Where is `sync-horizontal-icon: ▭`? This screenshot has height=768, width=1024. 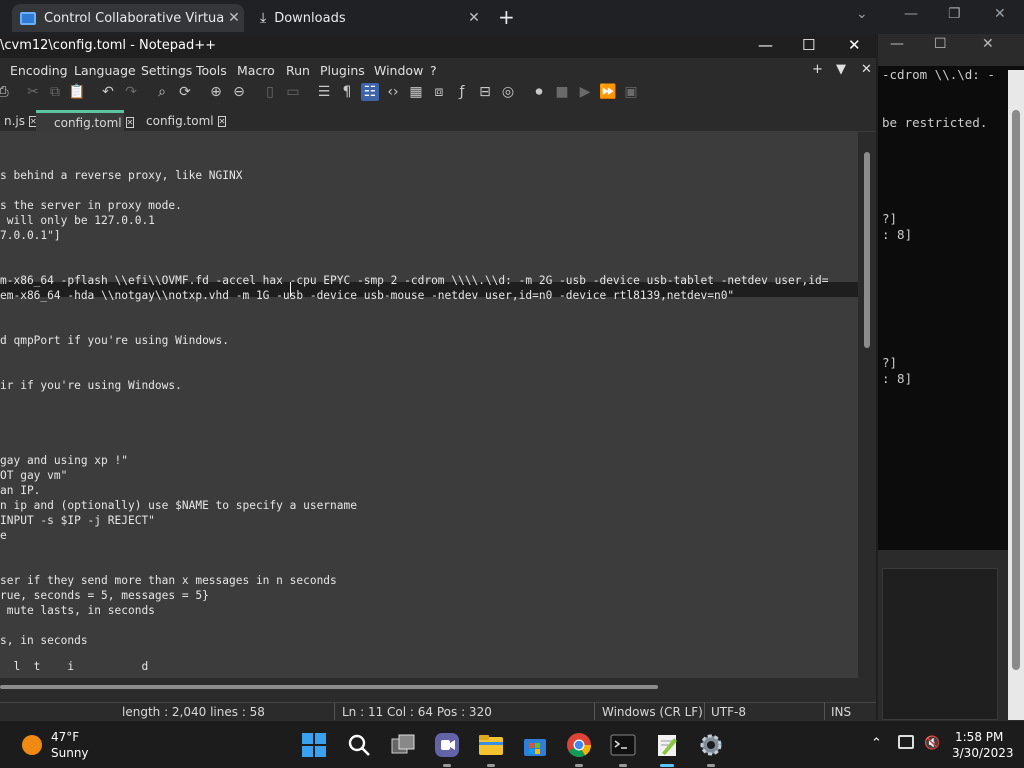 sync-horizontal-icon: ▭ is located at coordinates (293, 92).